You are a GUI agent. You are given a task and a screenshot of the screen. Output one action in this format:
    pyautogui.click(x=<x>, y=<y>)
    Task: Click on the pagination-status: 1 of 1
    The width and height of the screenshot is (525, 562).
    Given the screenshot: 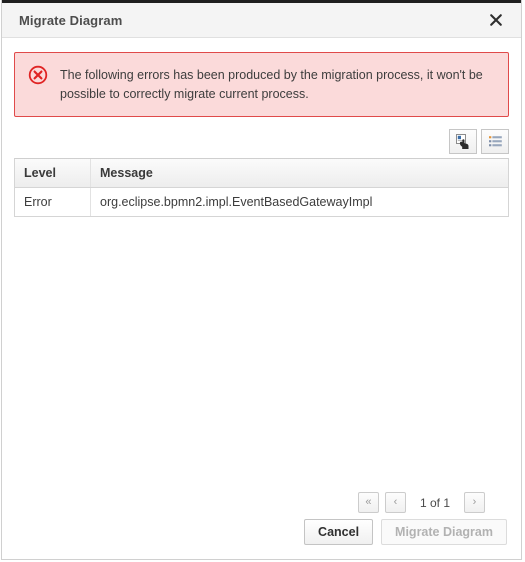 What is the action you would take?
    pyautogui.click(x=434, y=502)
    